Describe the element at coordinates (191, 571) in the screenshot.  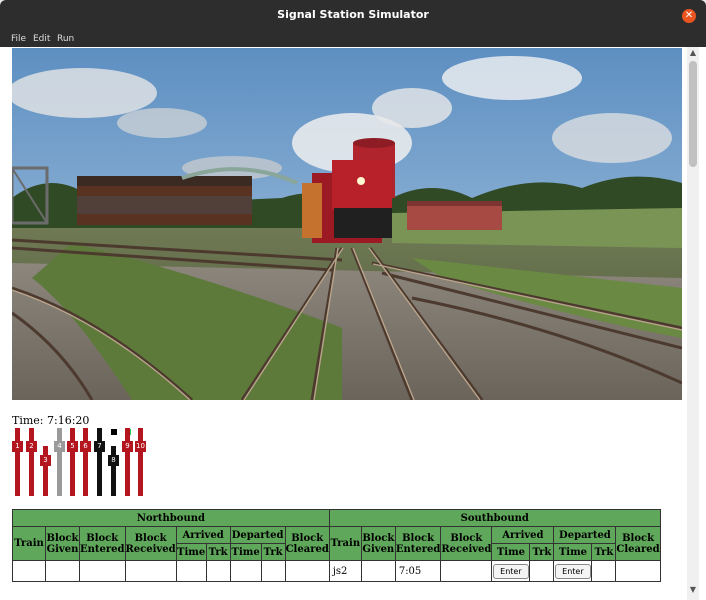
I see `nb-arrived-time-cell` at that location.